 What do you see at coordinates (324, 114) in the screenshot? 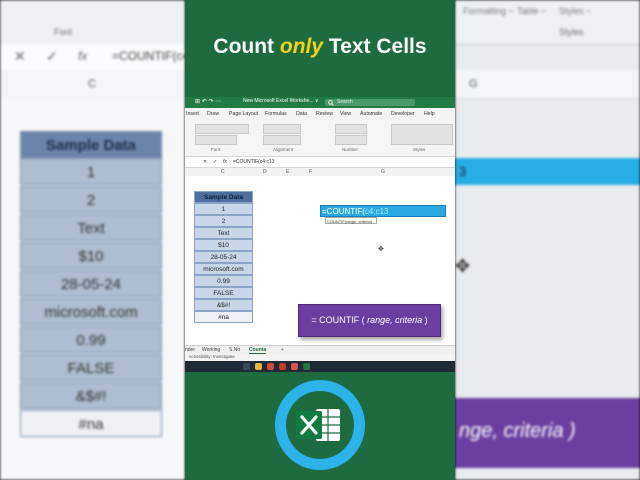
I see `tab-review: Review` at bounding box center [324, 114].